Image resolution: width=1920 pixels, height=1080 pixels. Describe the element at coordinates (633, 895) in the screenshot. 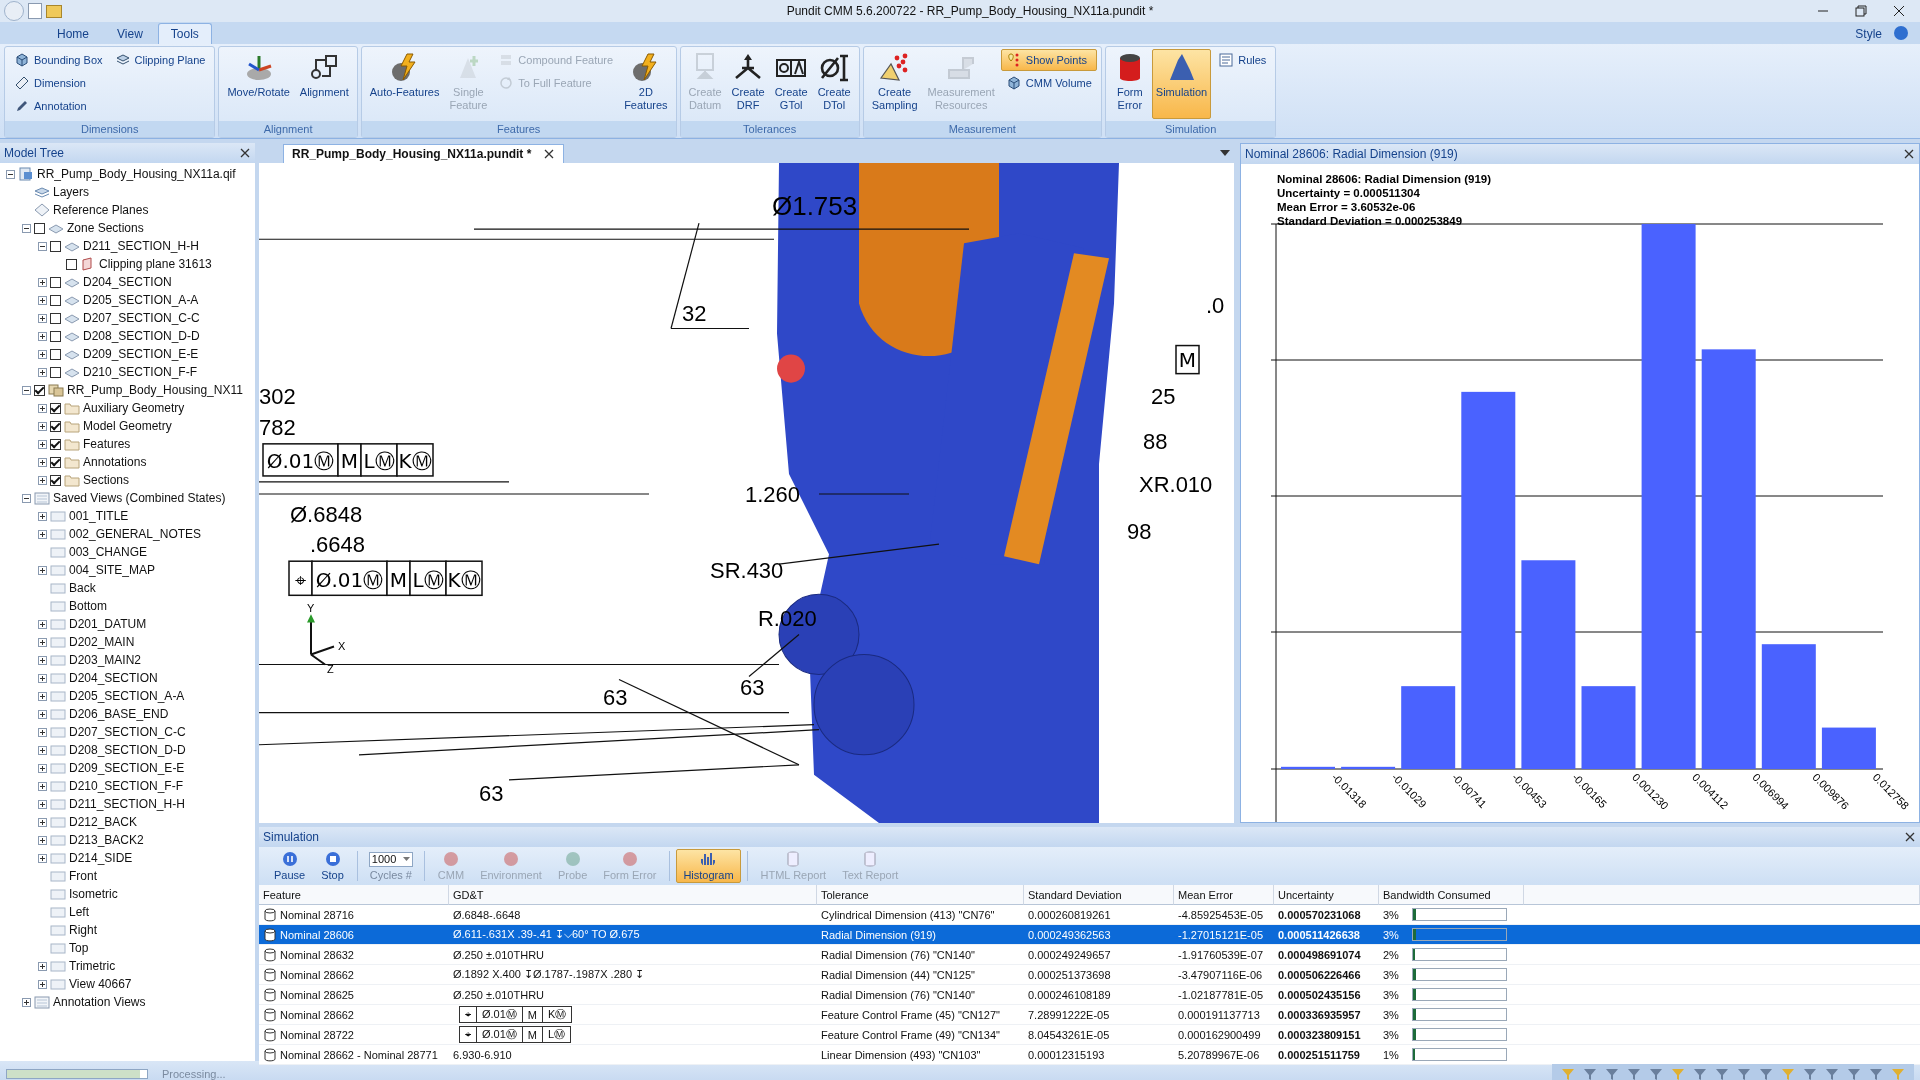

I see `column-header: GD&T` at that location.